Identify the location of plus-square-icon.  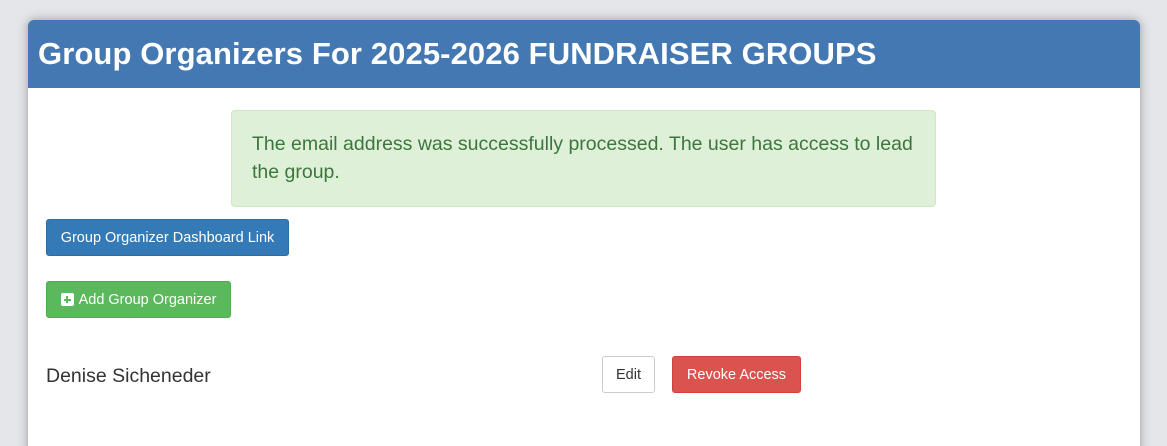
(67, 299).